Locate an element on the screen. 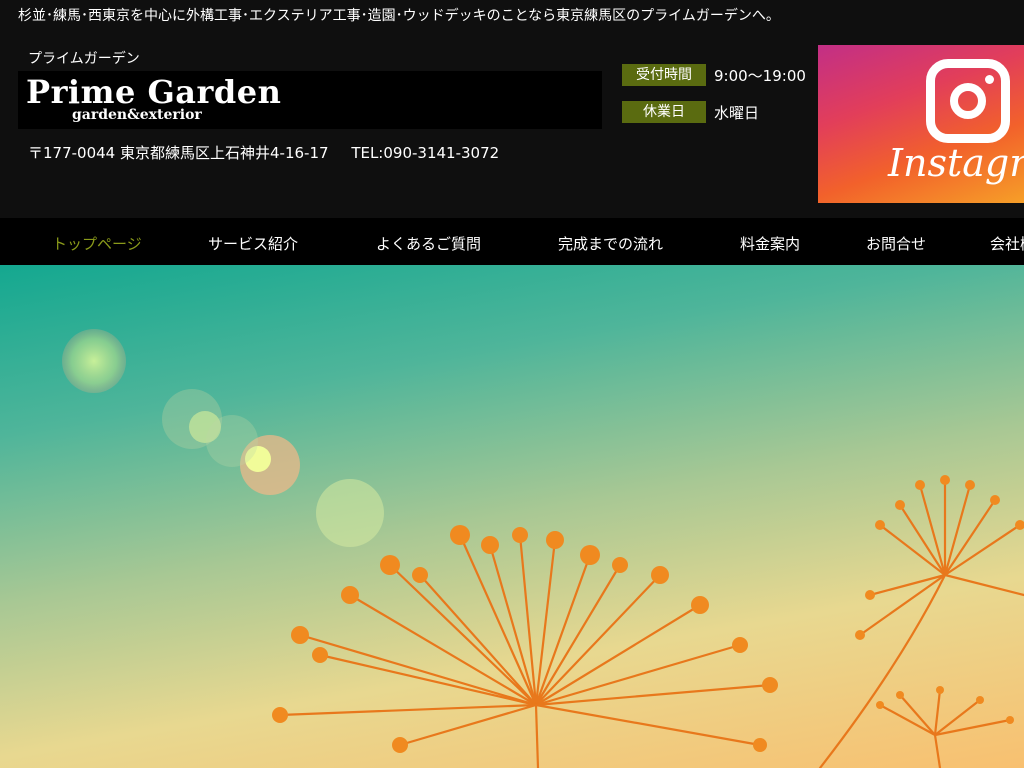  address-text: 〒177-0044 東京都練馬区上石神井4-16-17 is located at coordinates (178, 153).